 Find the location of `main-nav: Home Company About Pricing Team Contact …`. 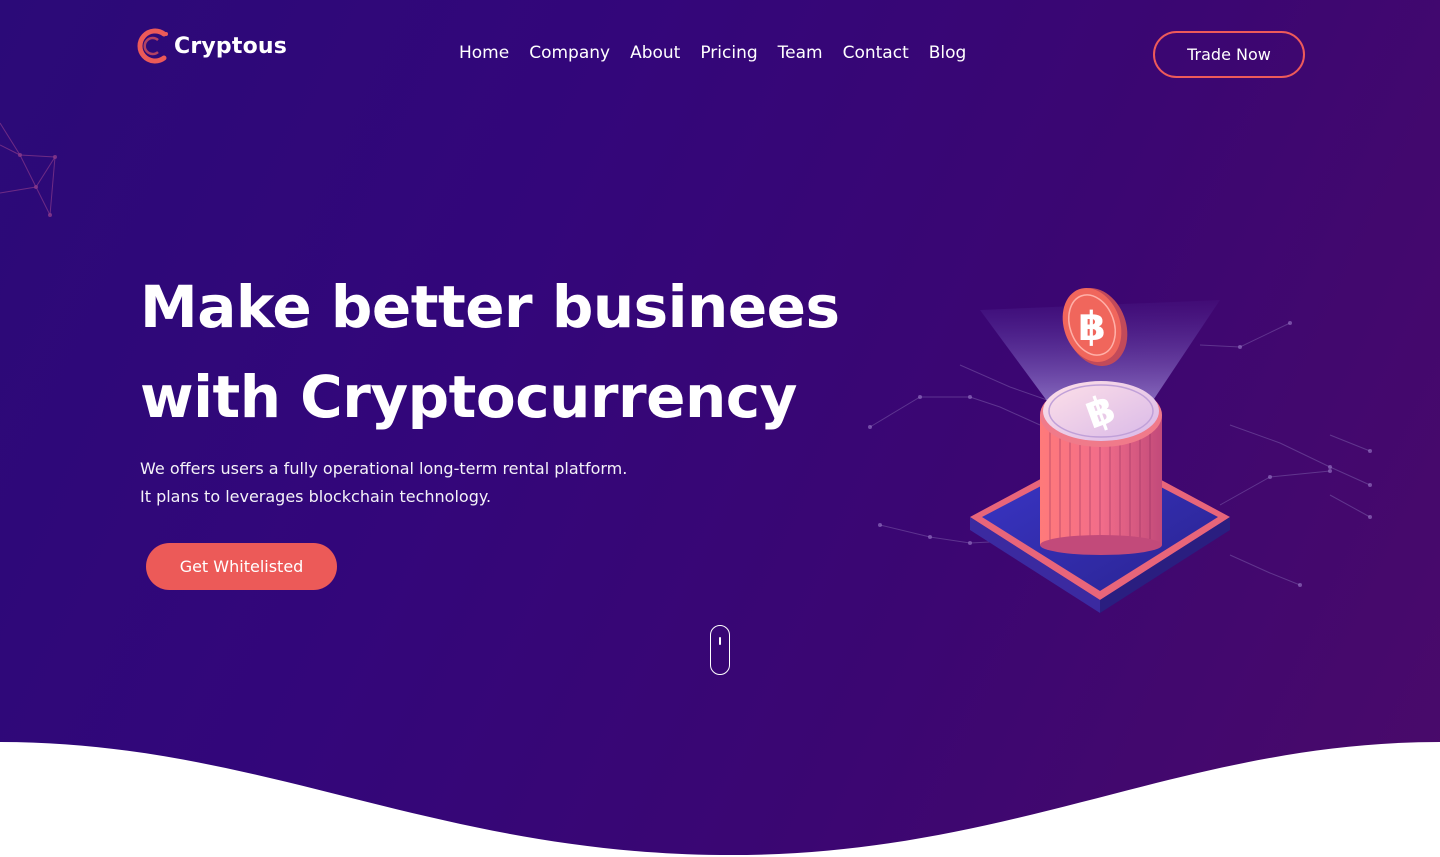

main-nav: Home Company About Pricing Team Contact … is located at coordinates (712, 54).